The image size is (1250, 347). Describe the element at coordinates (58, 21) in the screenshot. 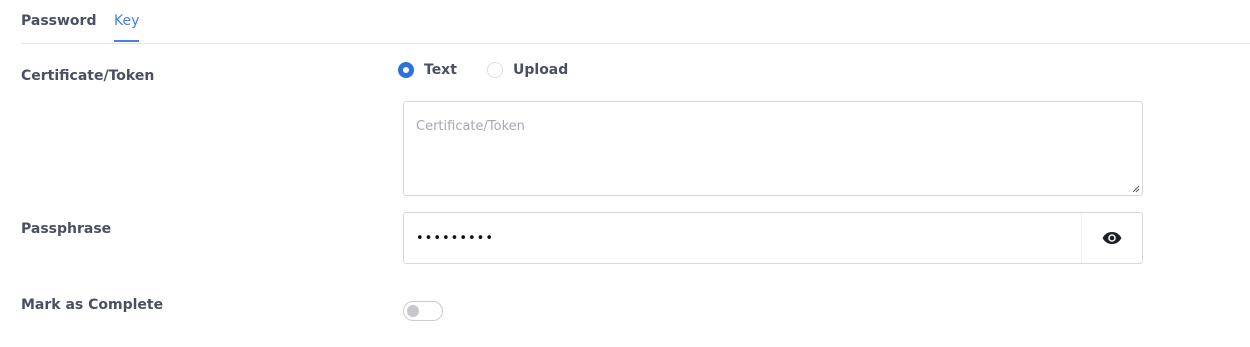

I see `tab-password: Password` at that location.